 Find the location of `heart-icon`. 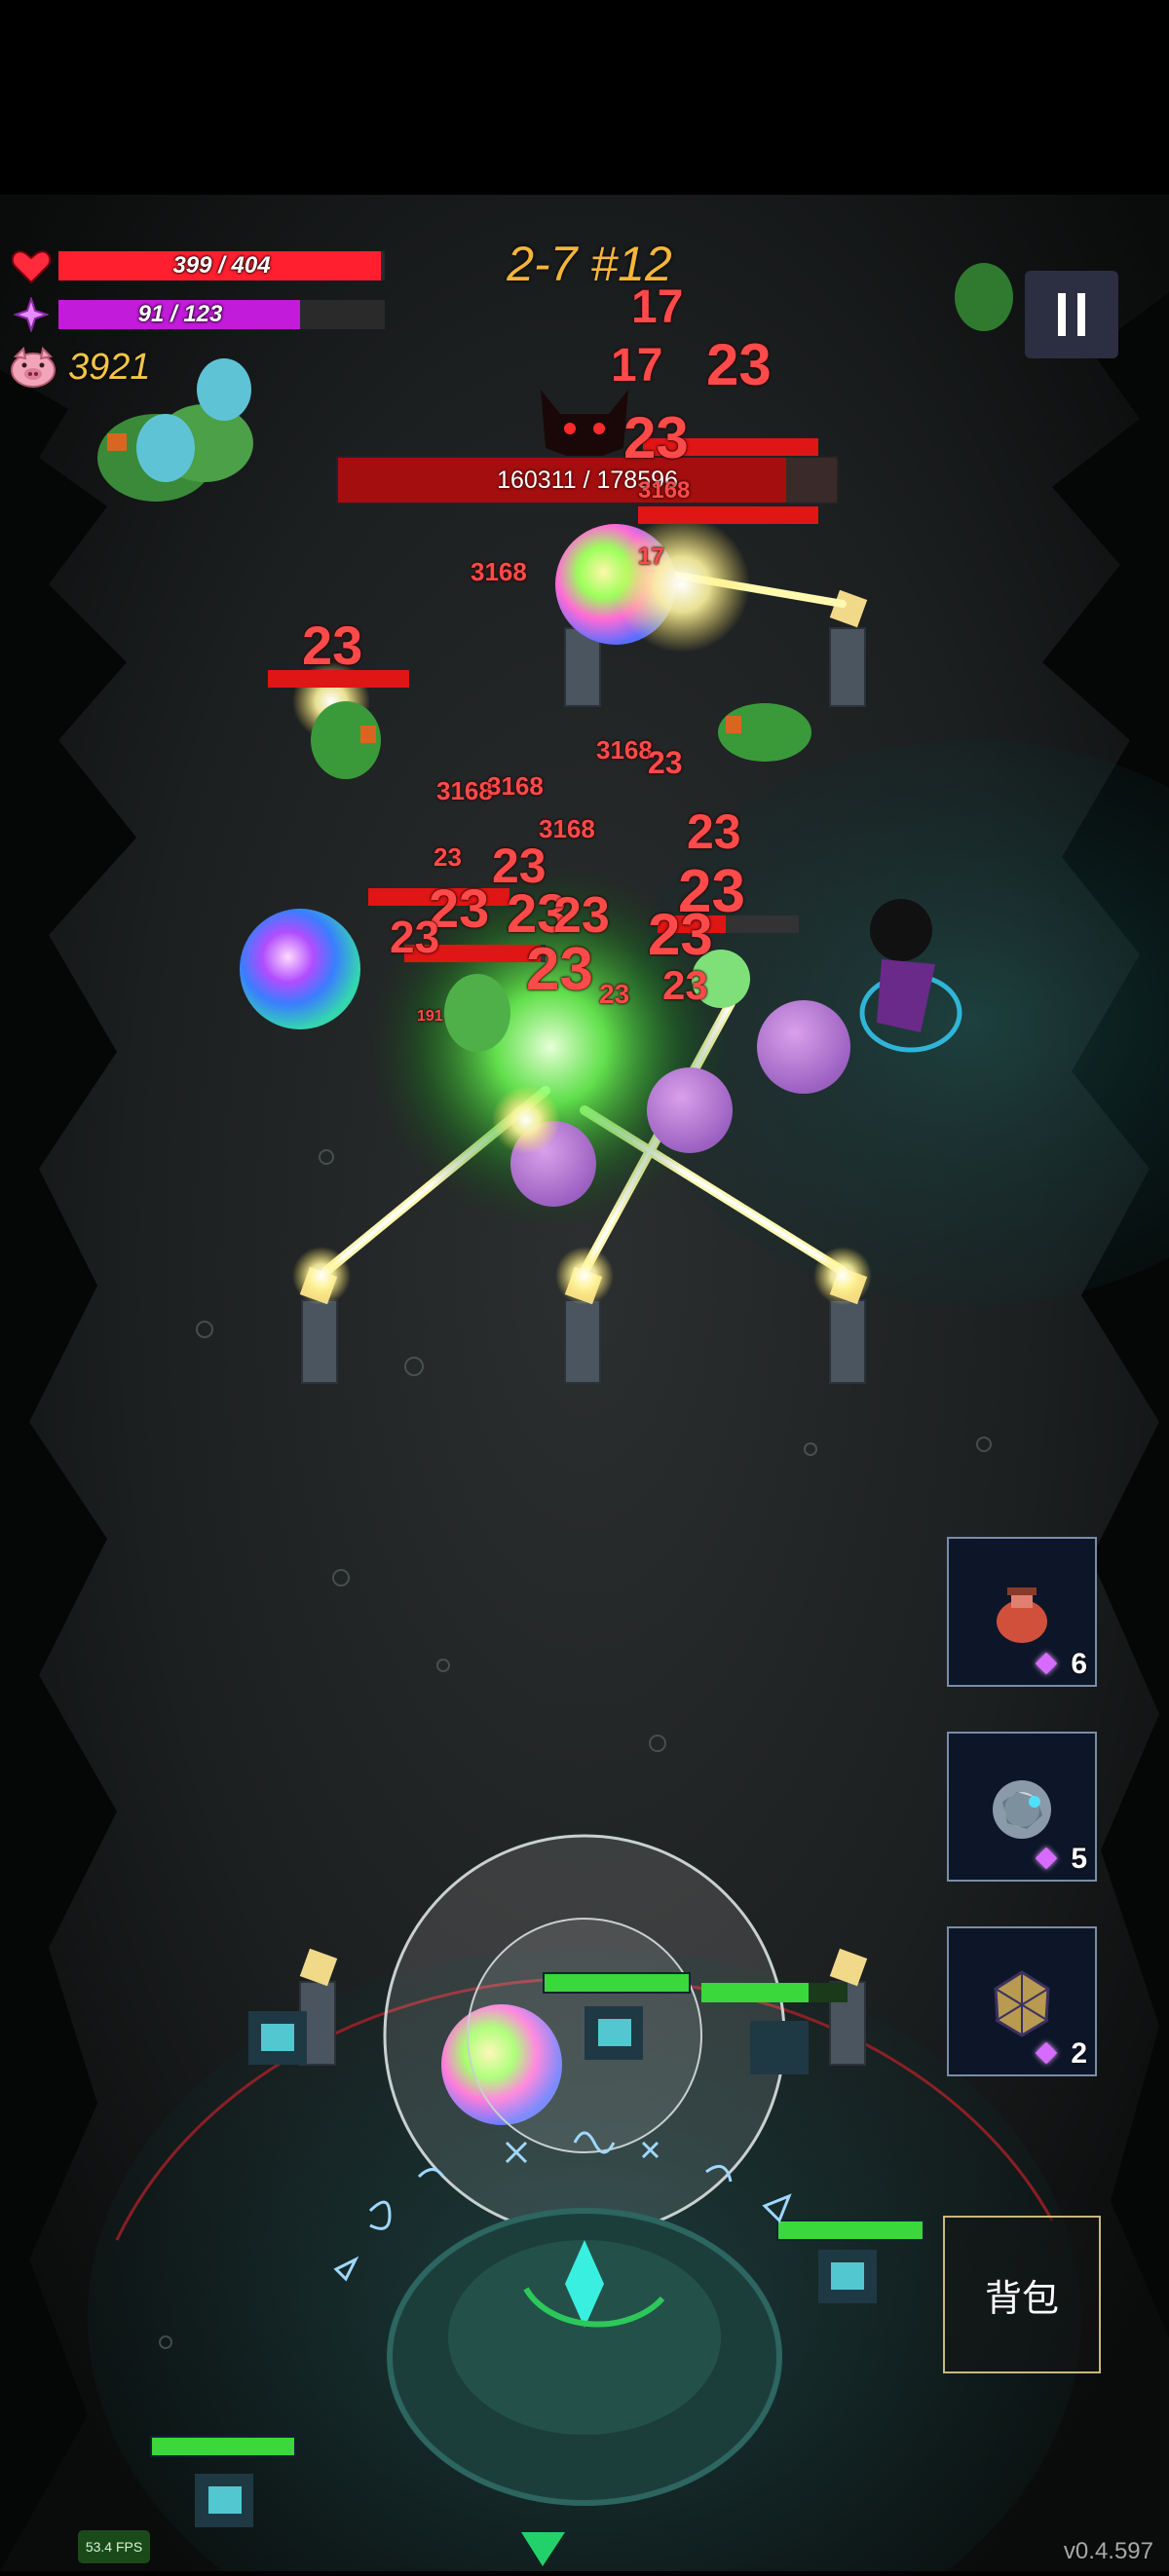

heart-icon is located at coordinates (32, 267).